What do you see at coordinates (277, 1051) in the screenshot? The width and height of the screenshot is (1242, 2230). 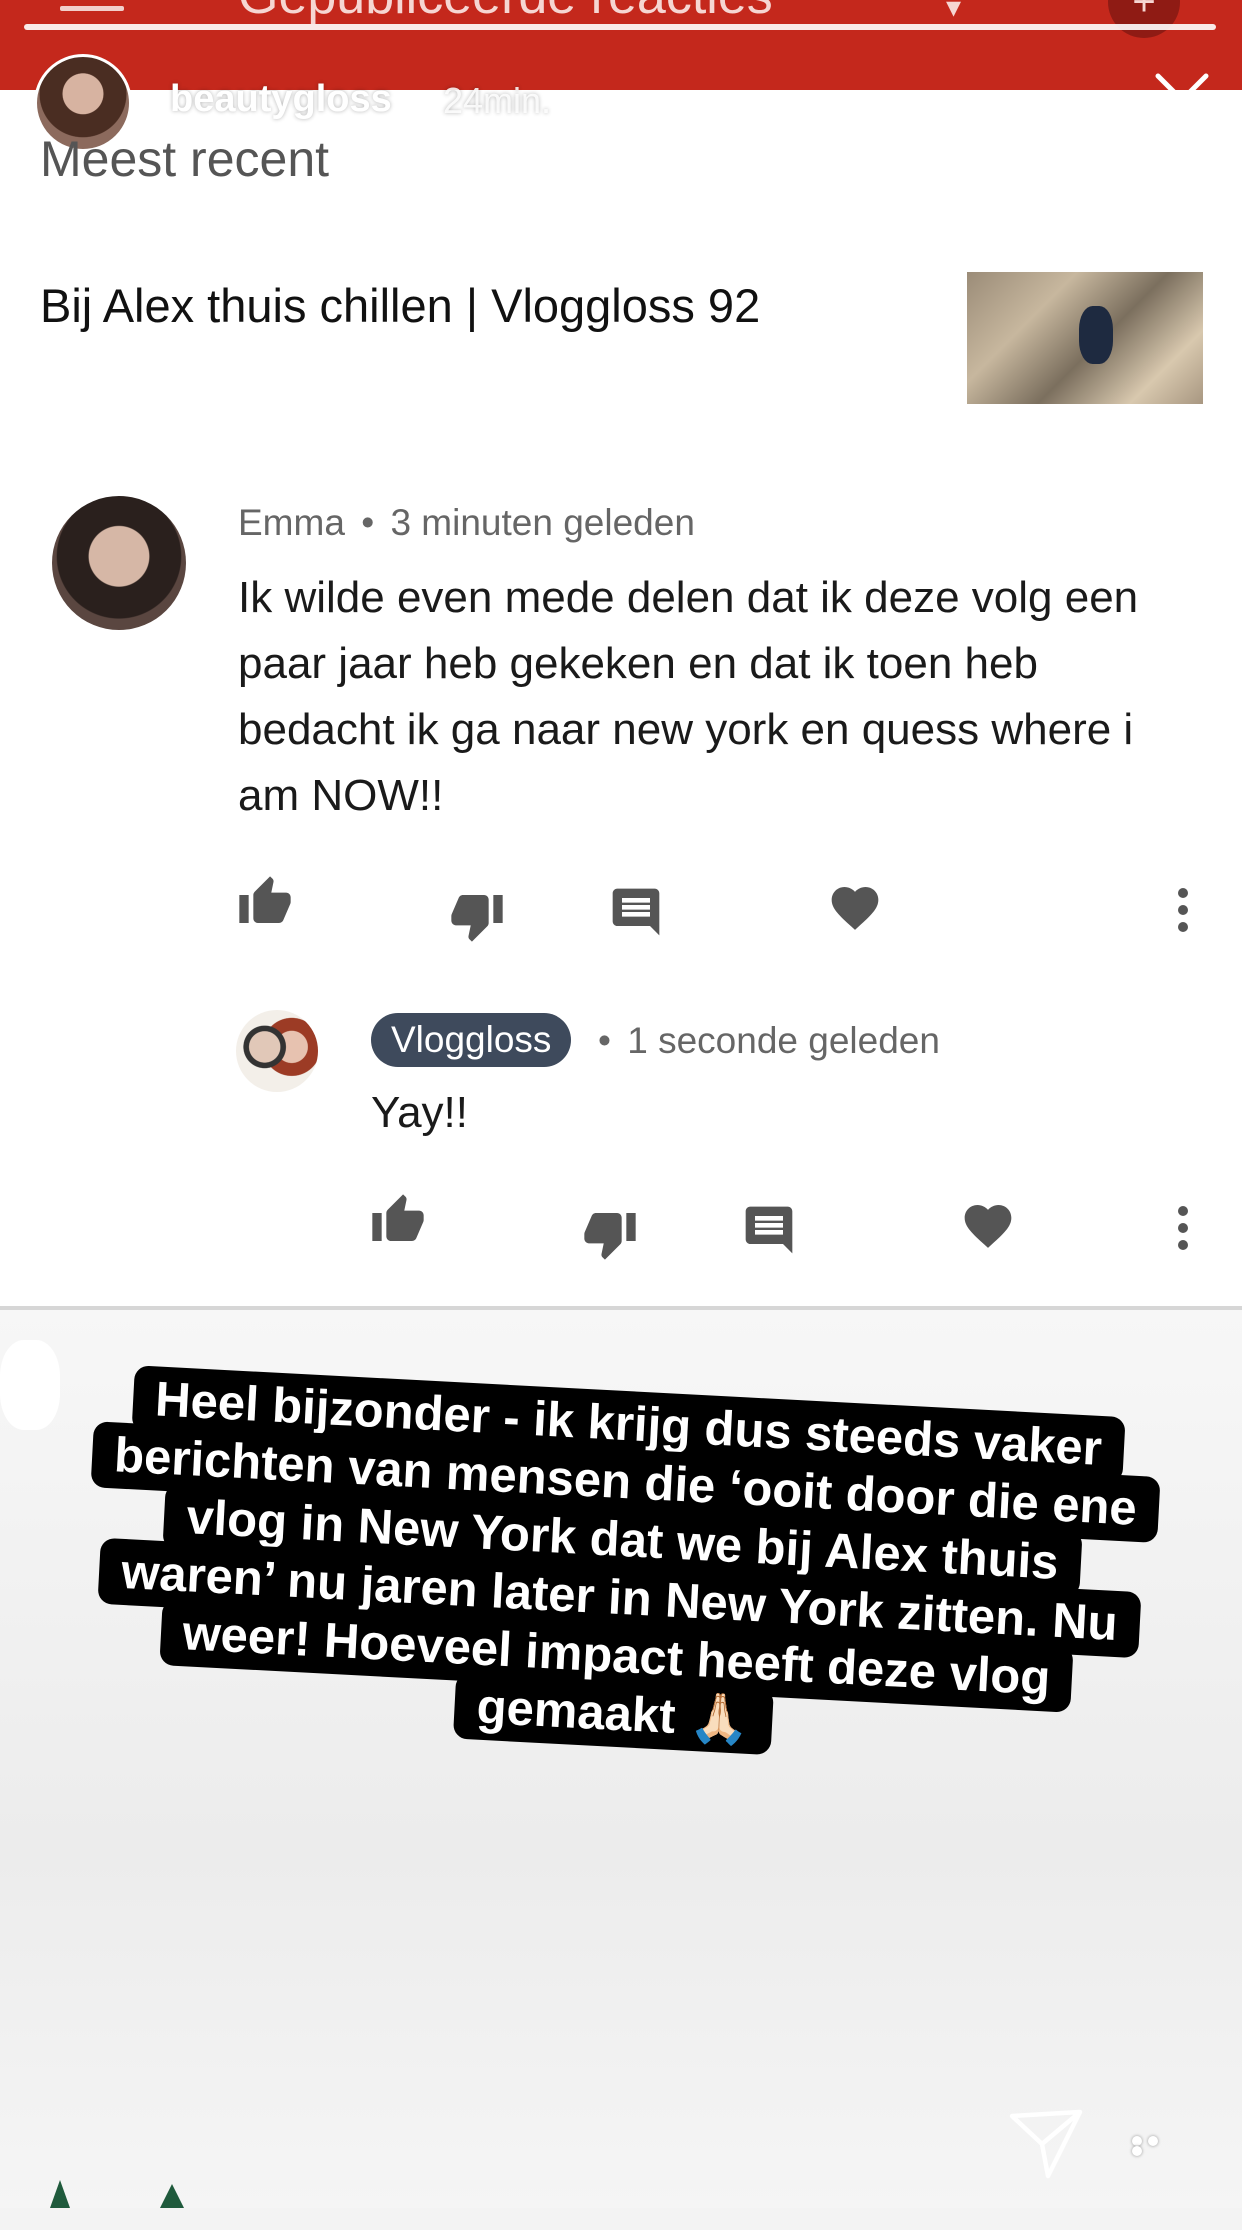 I see `reply-avatar` at bounding box center [277, 1051].